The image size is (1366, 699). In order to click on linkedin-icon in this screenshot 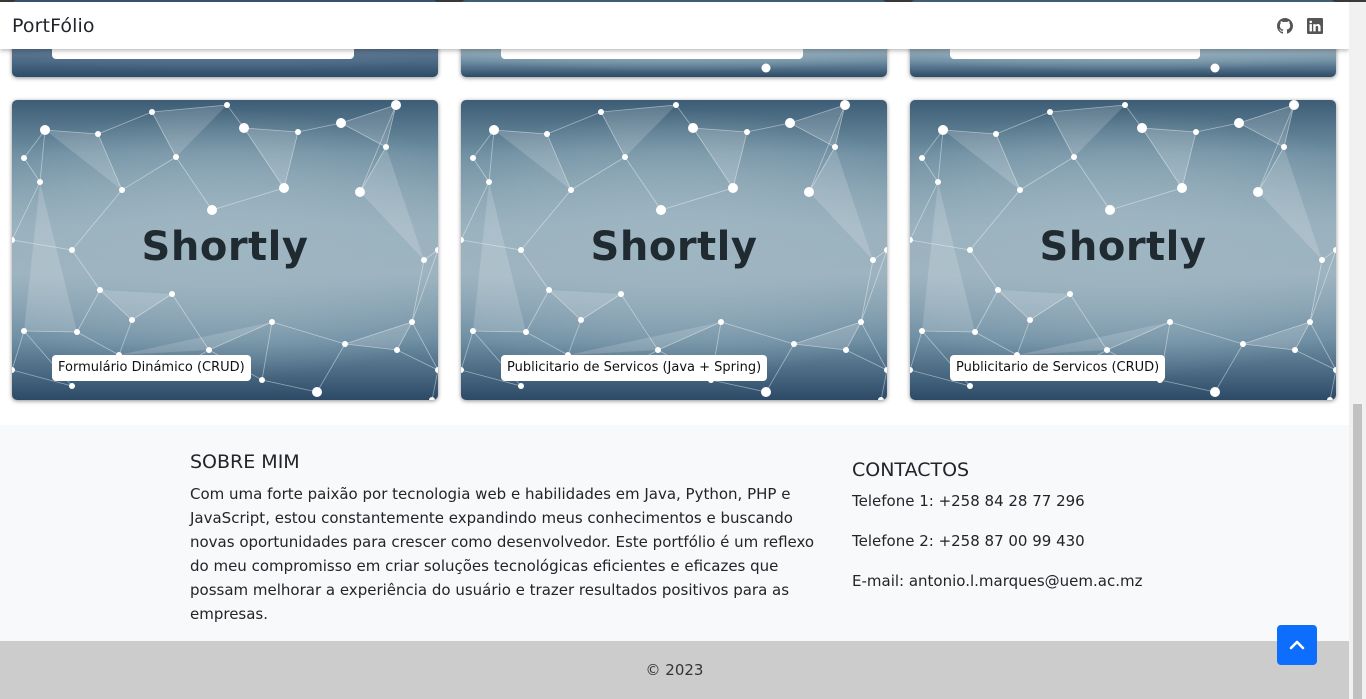, I will do `click(1315, 25)`.